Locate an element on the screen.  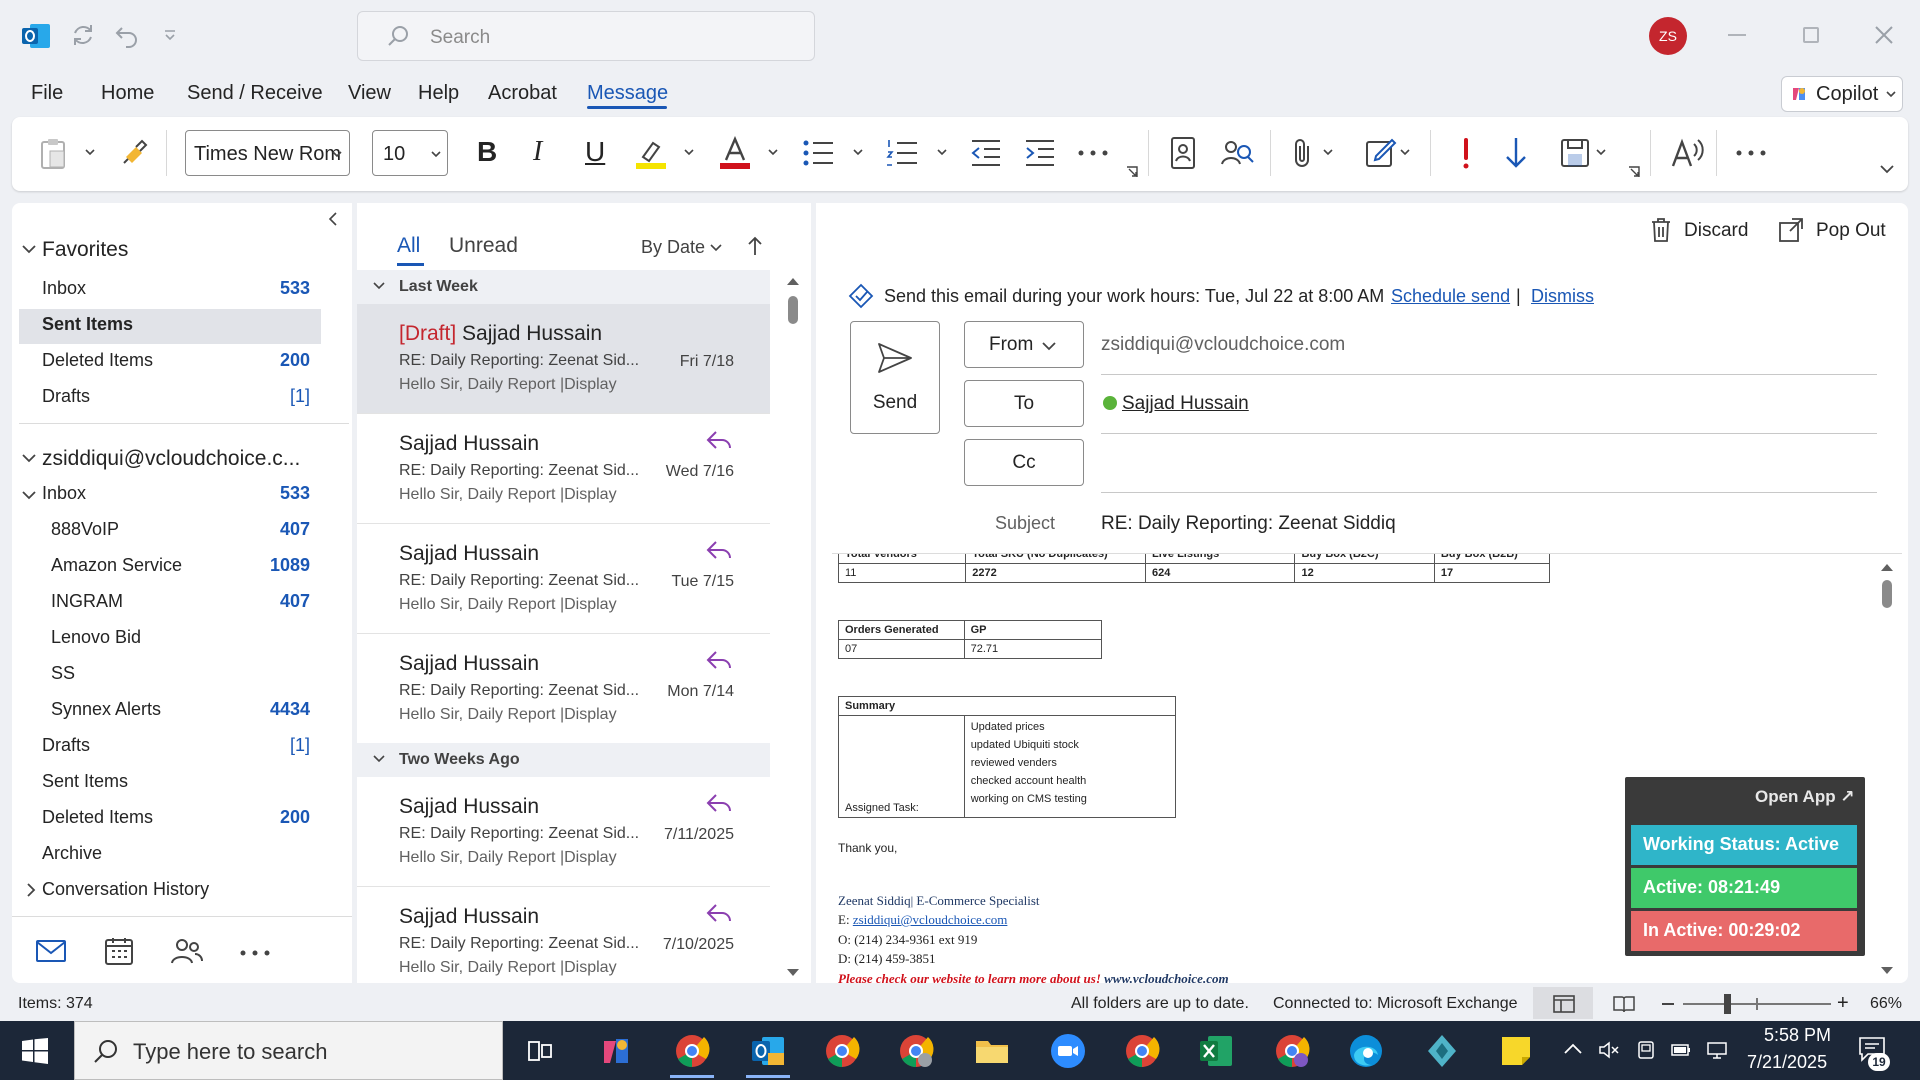
signature-icon is located at coordinates (1382, 153).